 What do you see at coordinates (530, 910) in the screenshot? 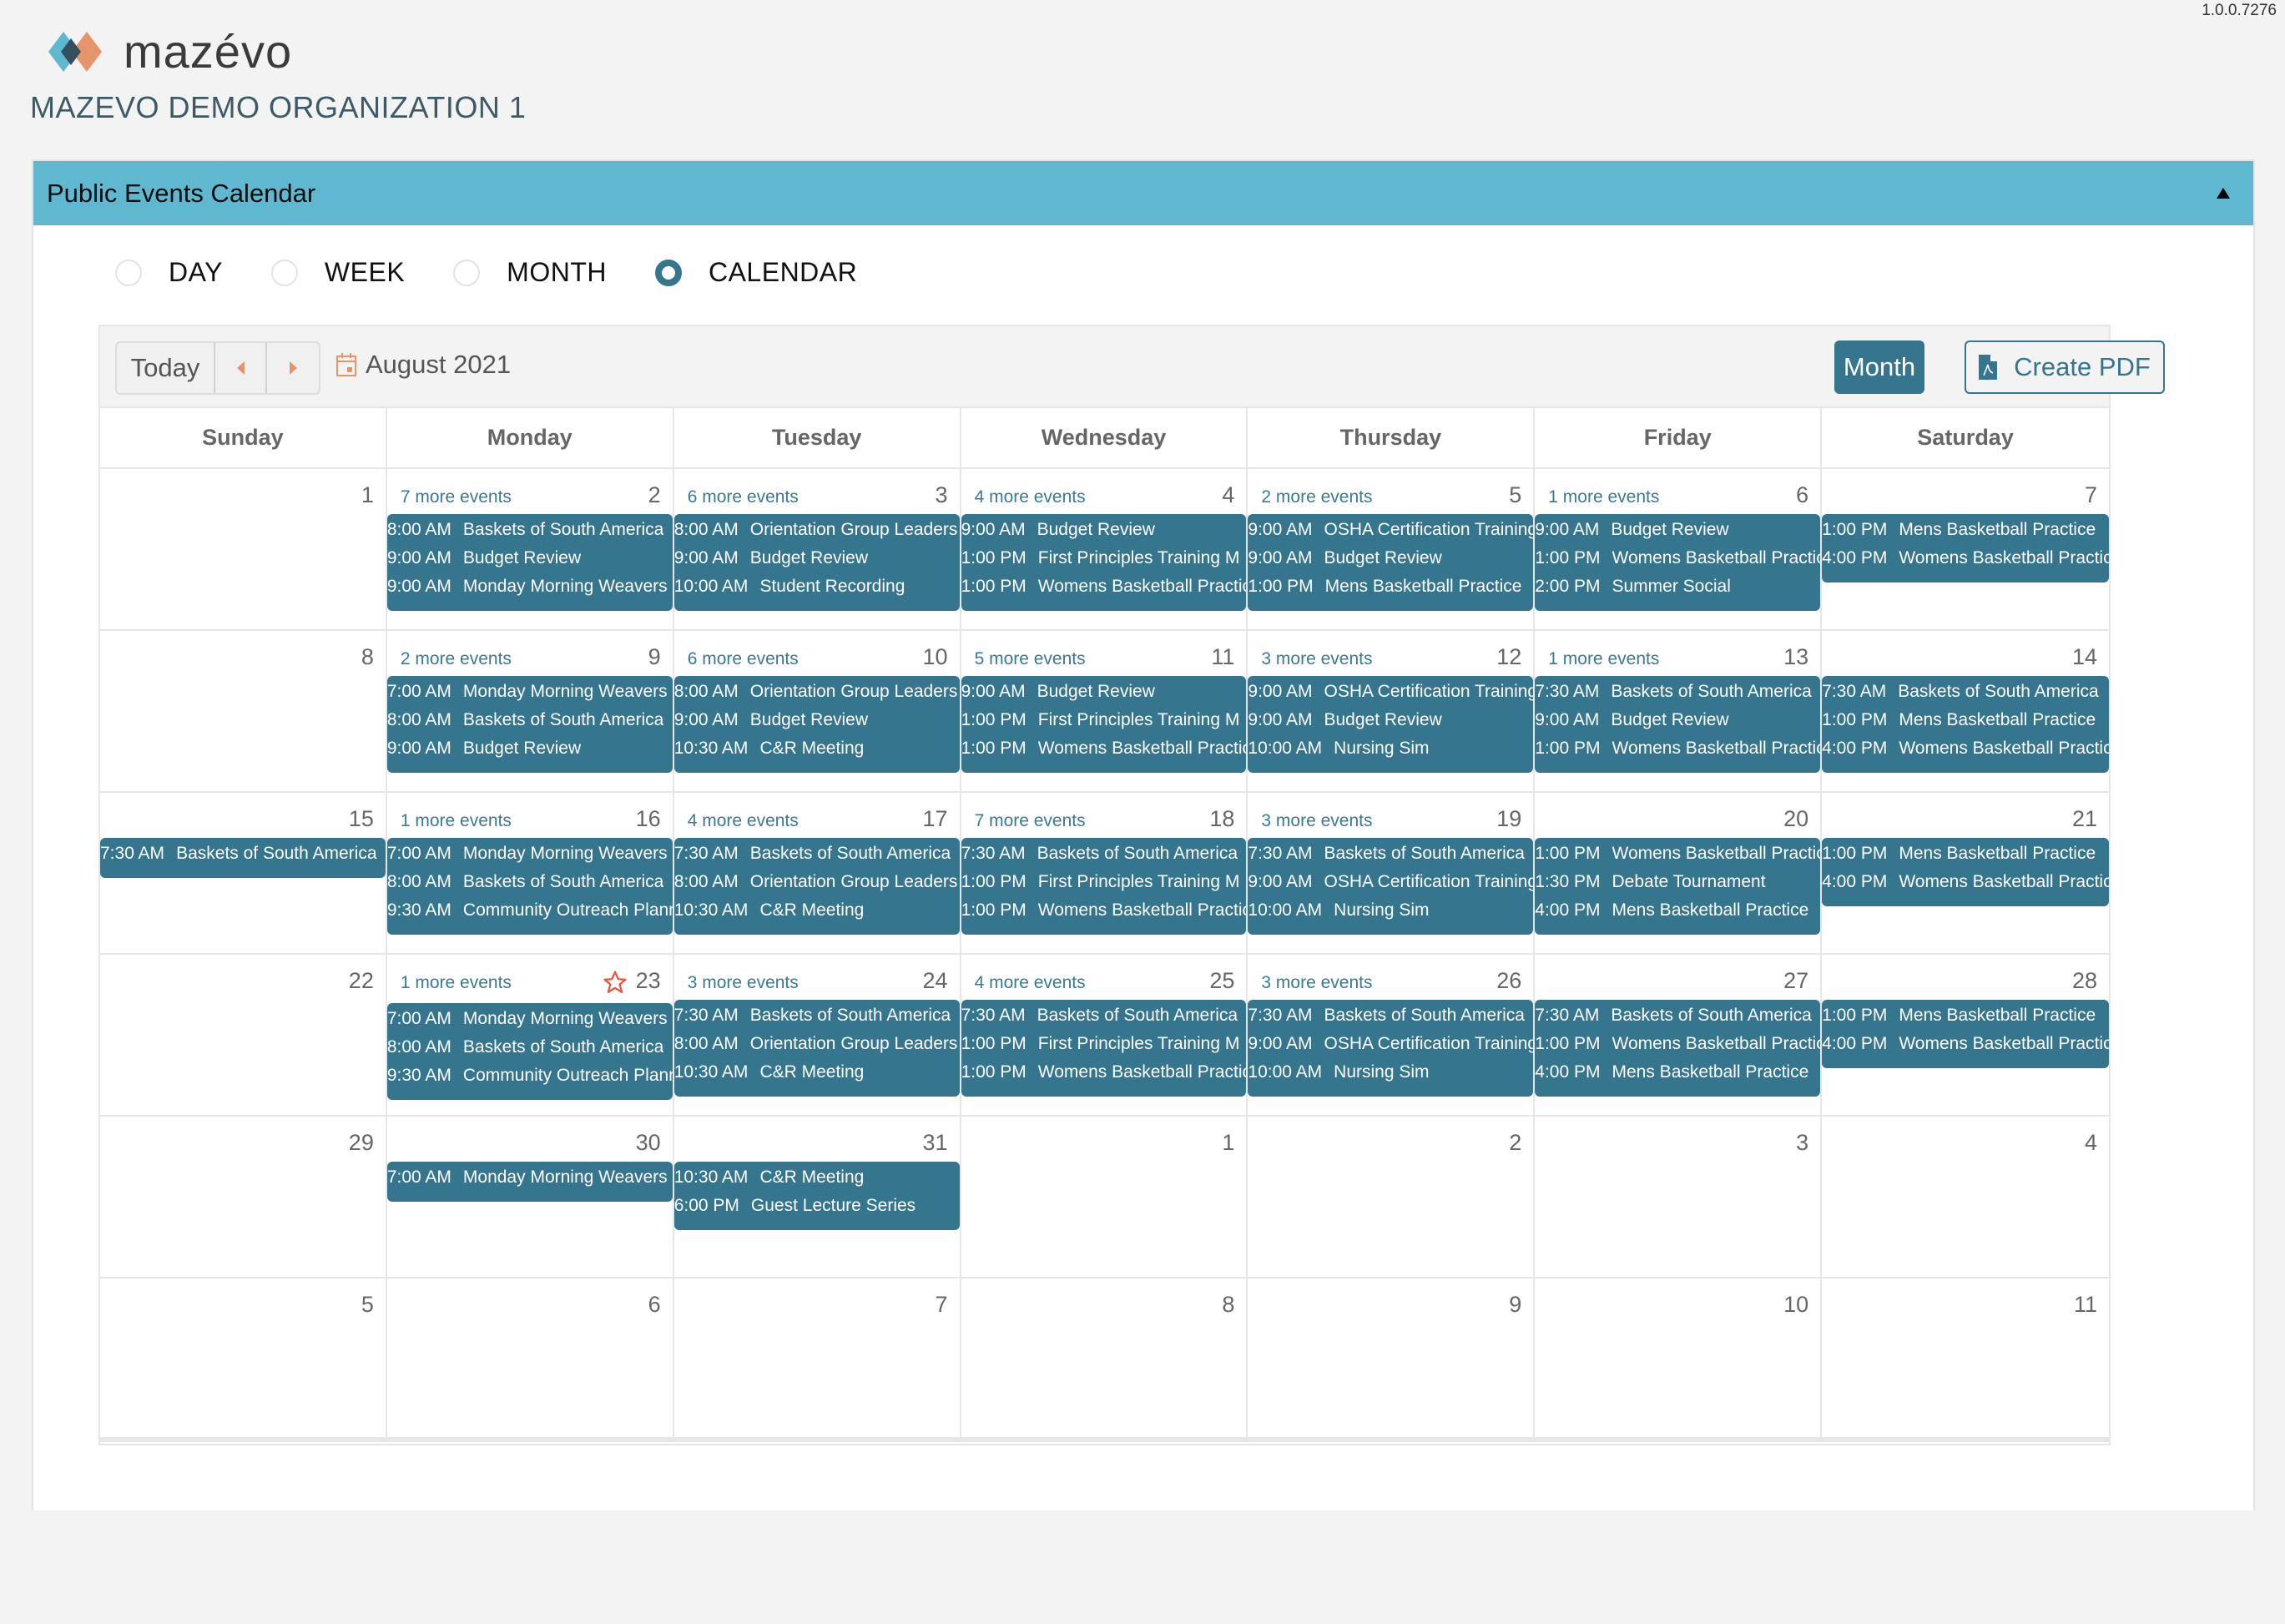
I see `event-item: 9:30 AM Community Outreach Planning` at bounding box center [530, 910].